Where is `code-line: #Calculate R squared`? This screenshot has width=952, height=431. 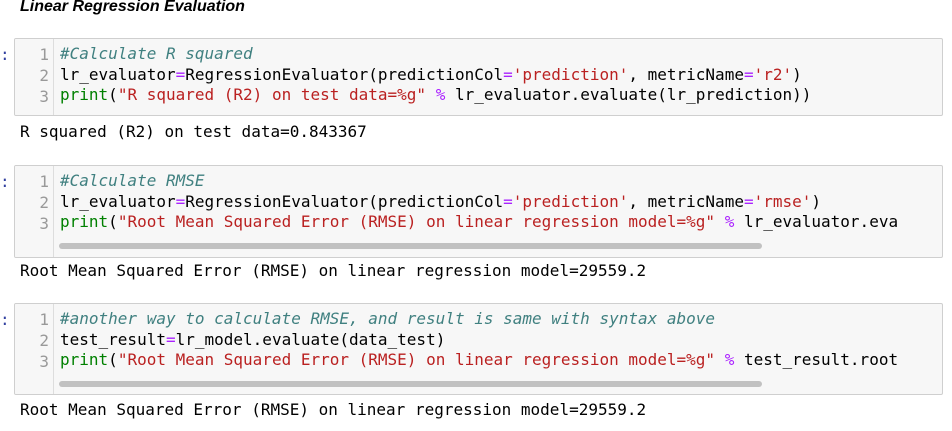 code-line: #Calculate R squared is located at coordinates (435, 54).